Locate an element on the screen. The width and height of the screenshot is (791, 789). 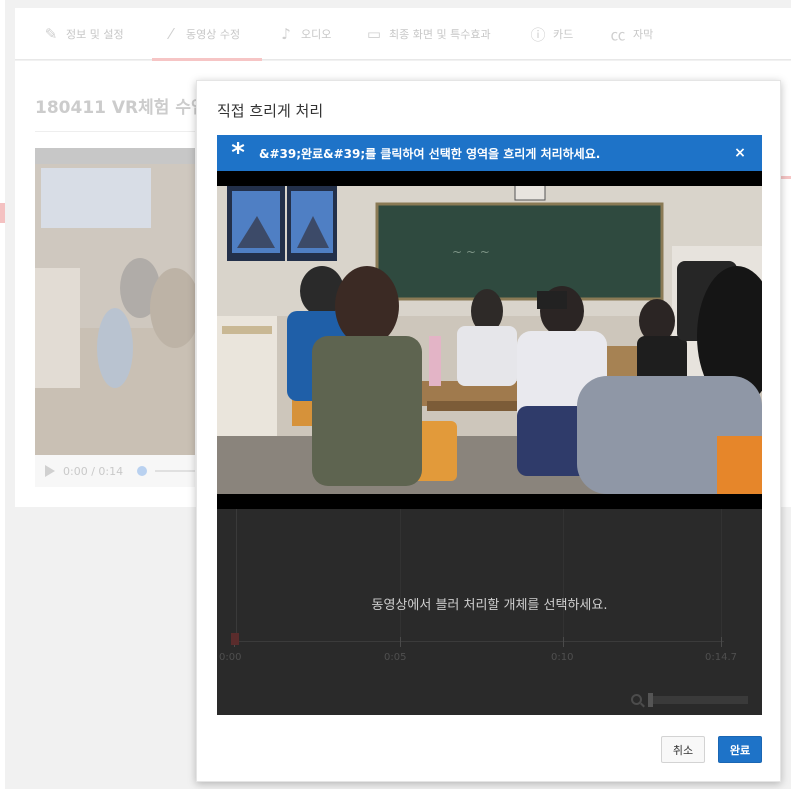
tab-info-settings: ✎ 정보 및 설정 is located at coordinates (83, 34).